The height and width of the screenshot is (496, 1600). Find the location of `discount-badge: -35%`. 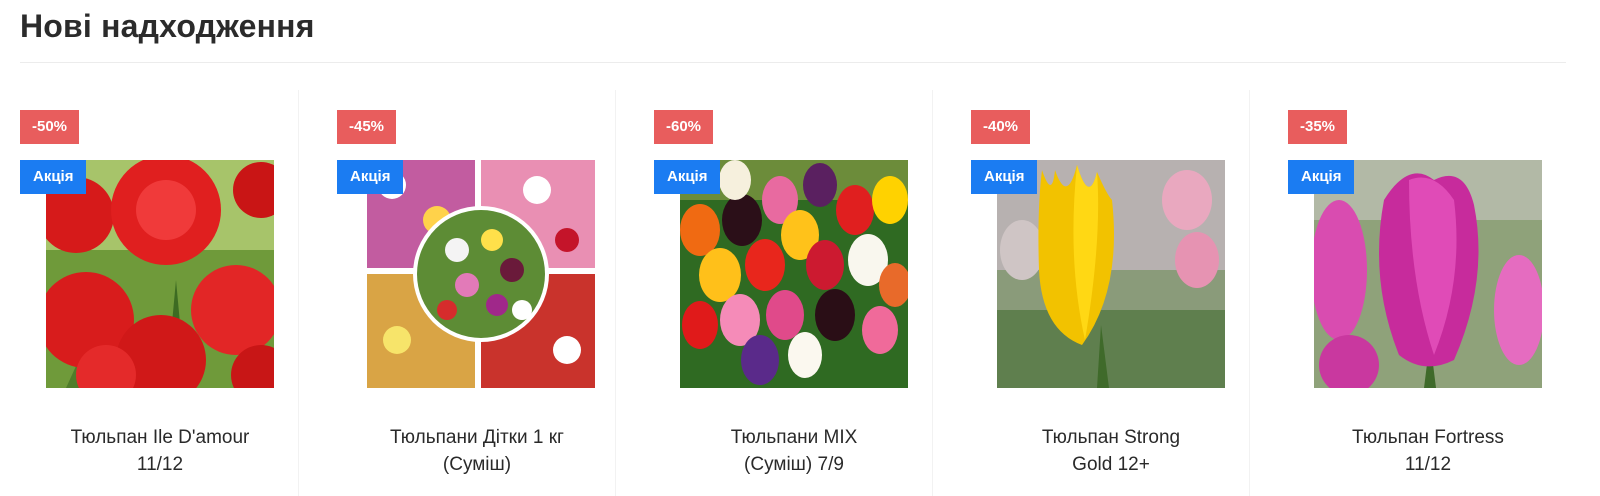

discount-badge: -35% is located at coordinates (1318, 127).